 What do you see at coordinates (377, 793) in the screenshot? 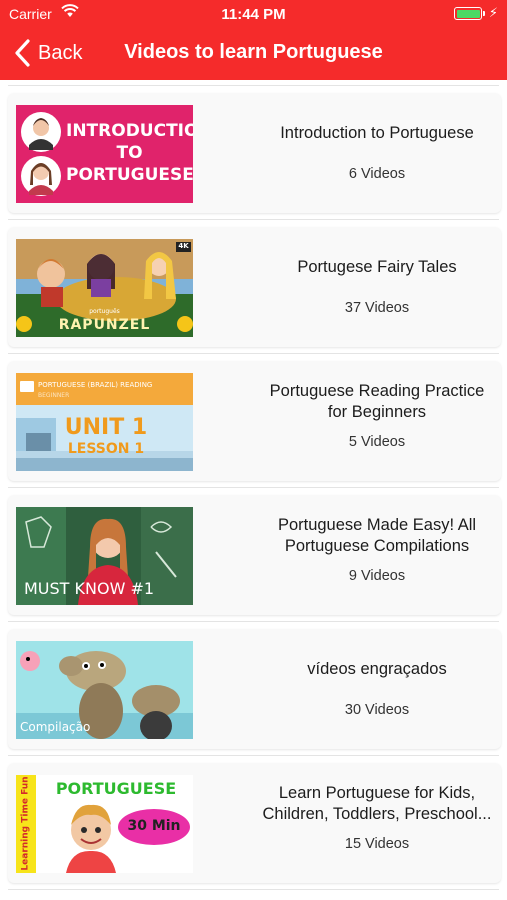
I see `playlist-title-line: Learn Portuguese for Kids,` at bounding box center [377, 793].